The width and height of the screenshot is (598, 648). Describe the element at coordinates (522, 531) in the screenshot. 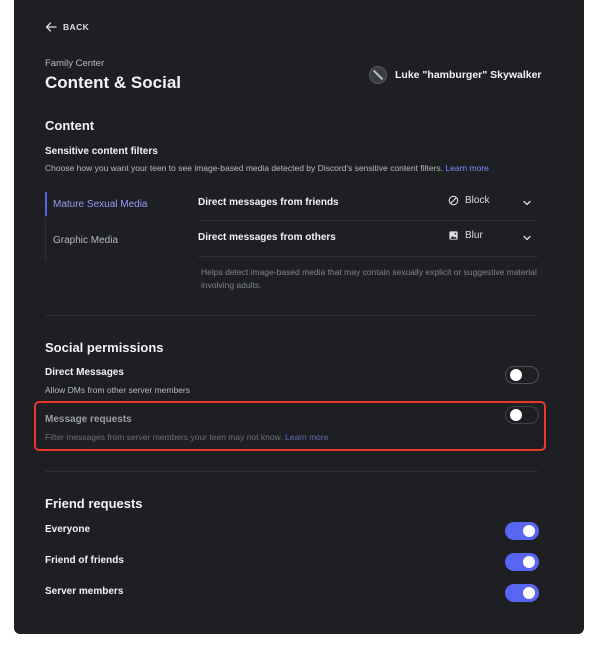

I see `everyone-toggle` at that location.